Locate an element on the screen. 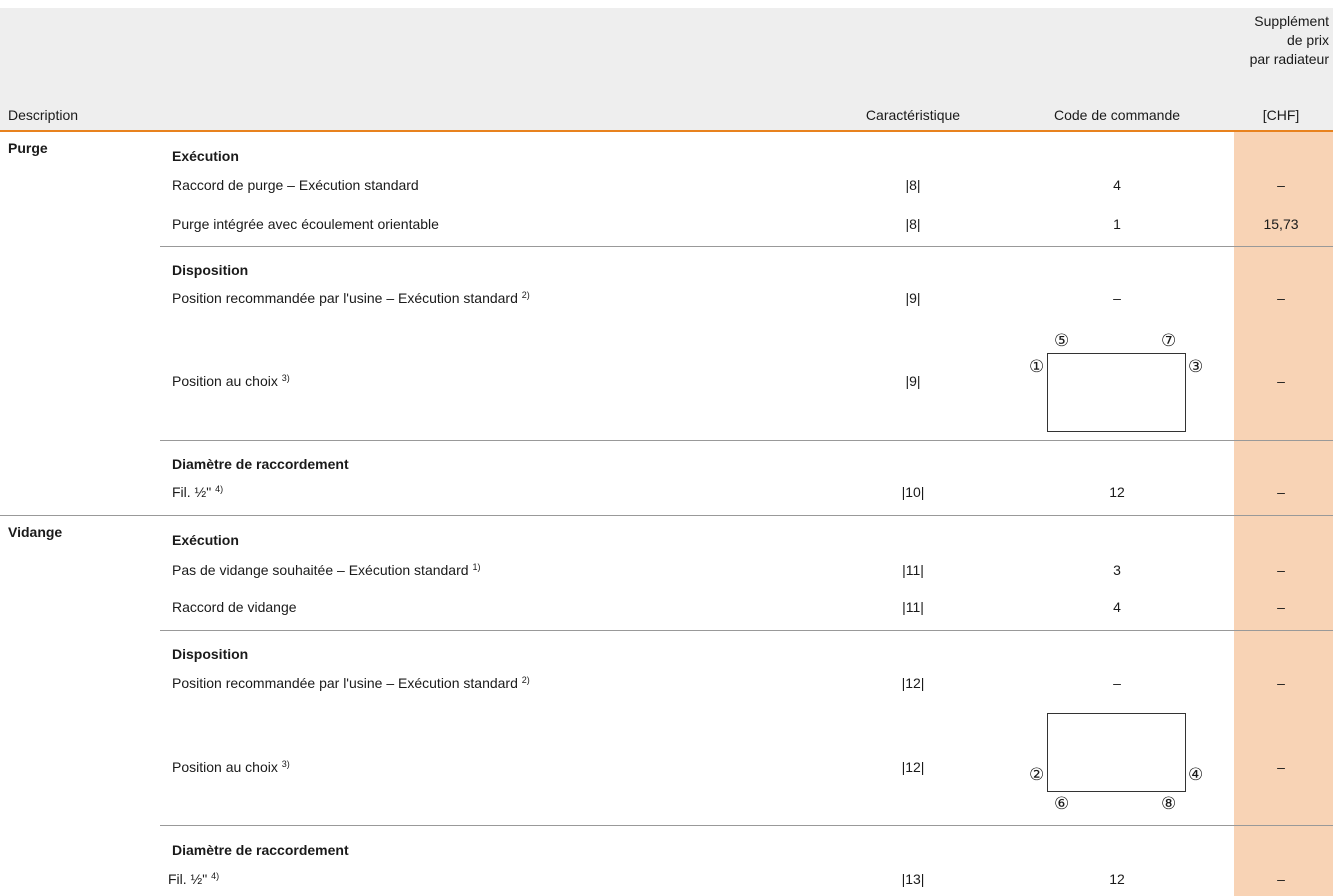 The width and height of the screenshot is (1333, 896). footnote-ref: 1) is located at coordinates (476, 567).